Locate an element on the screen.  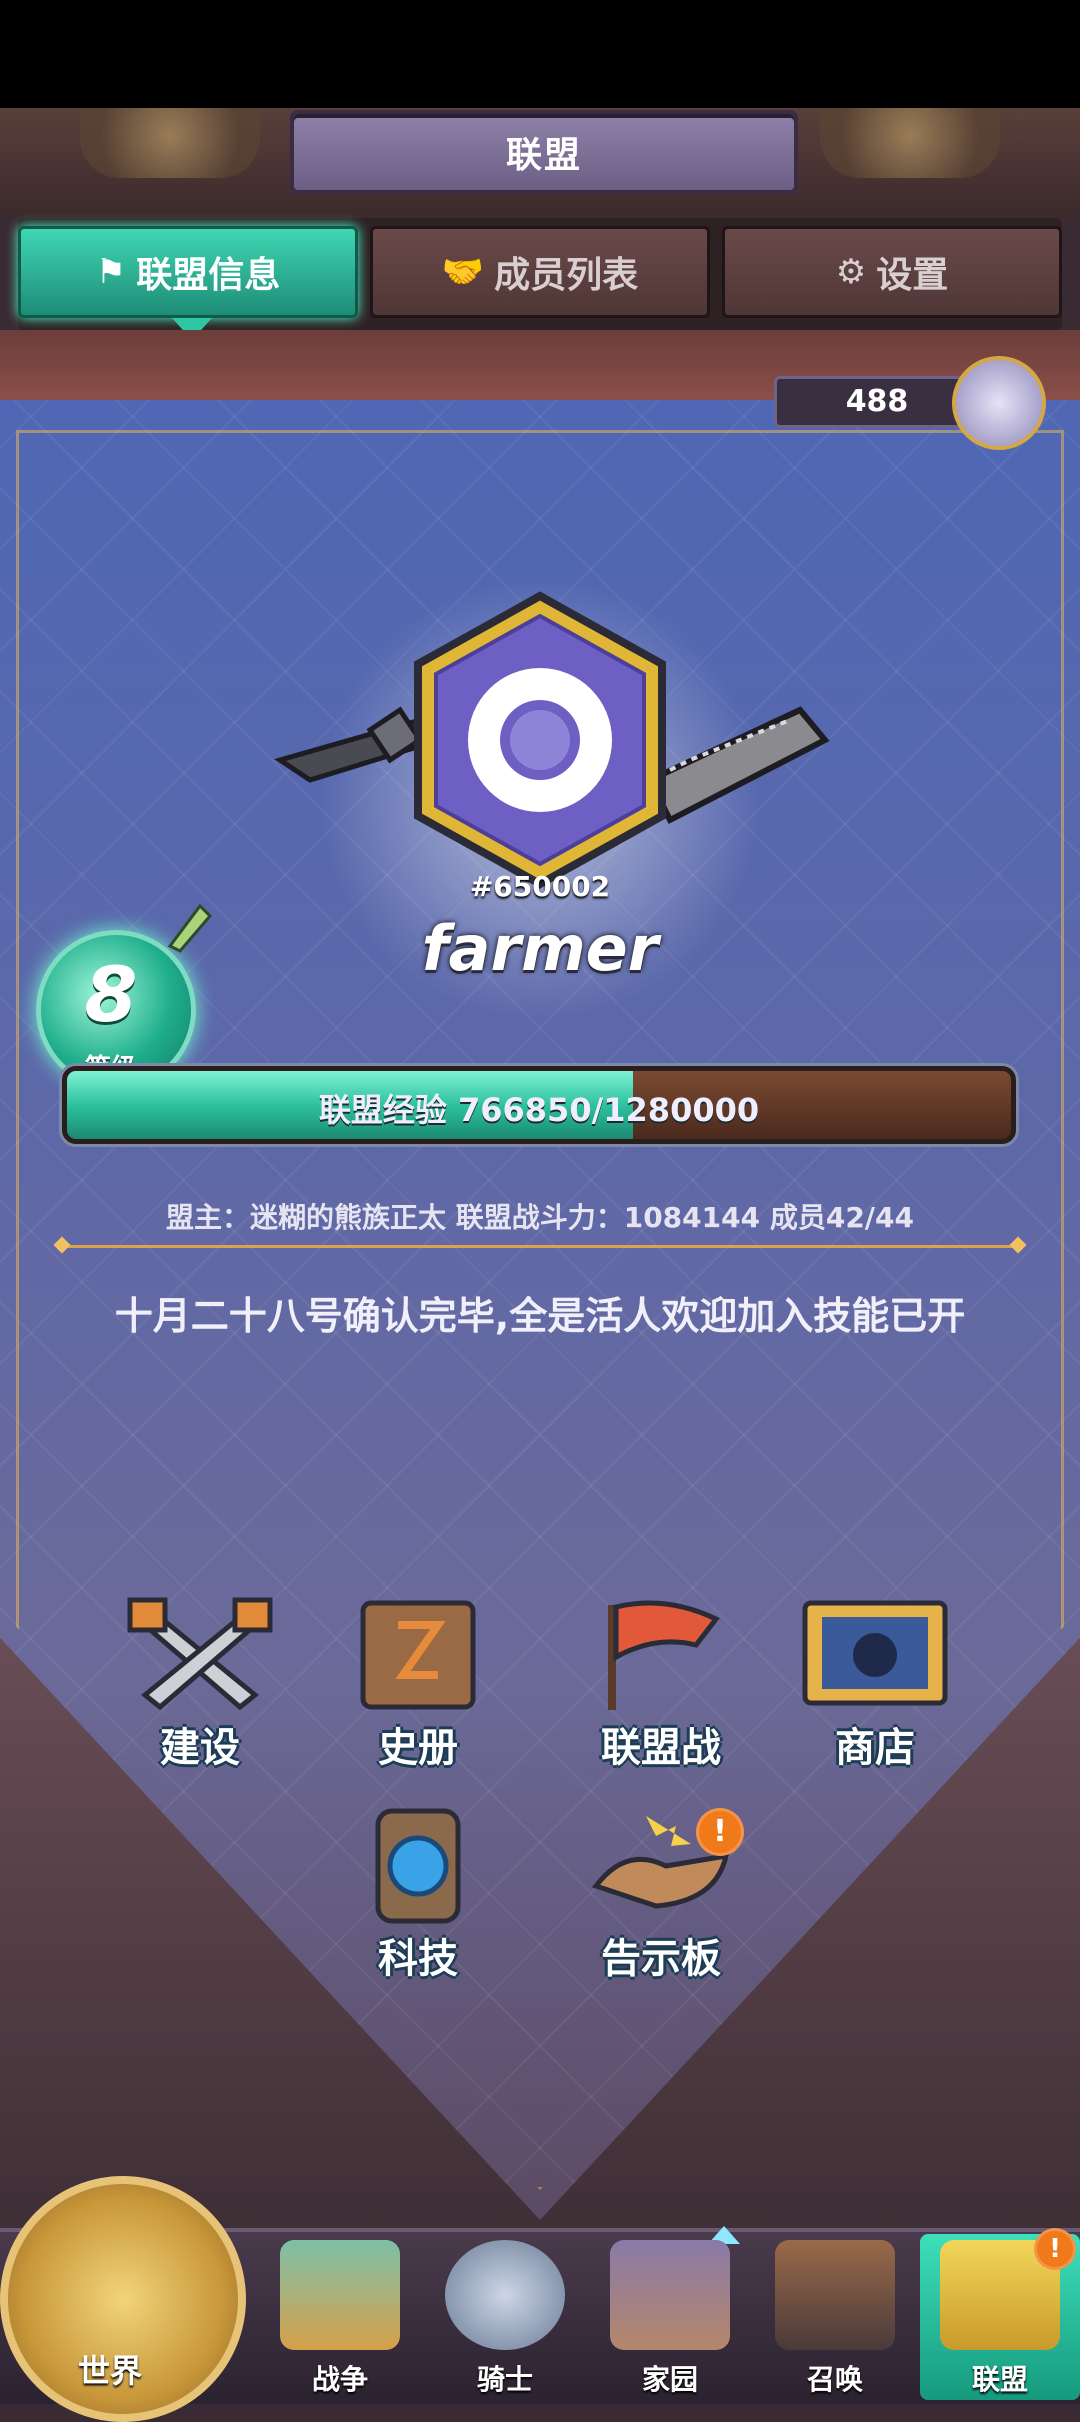
rank-badge-icon is located at coordinates (999, 403).